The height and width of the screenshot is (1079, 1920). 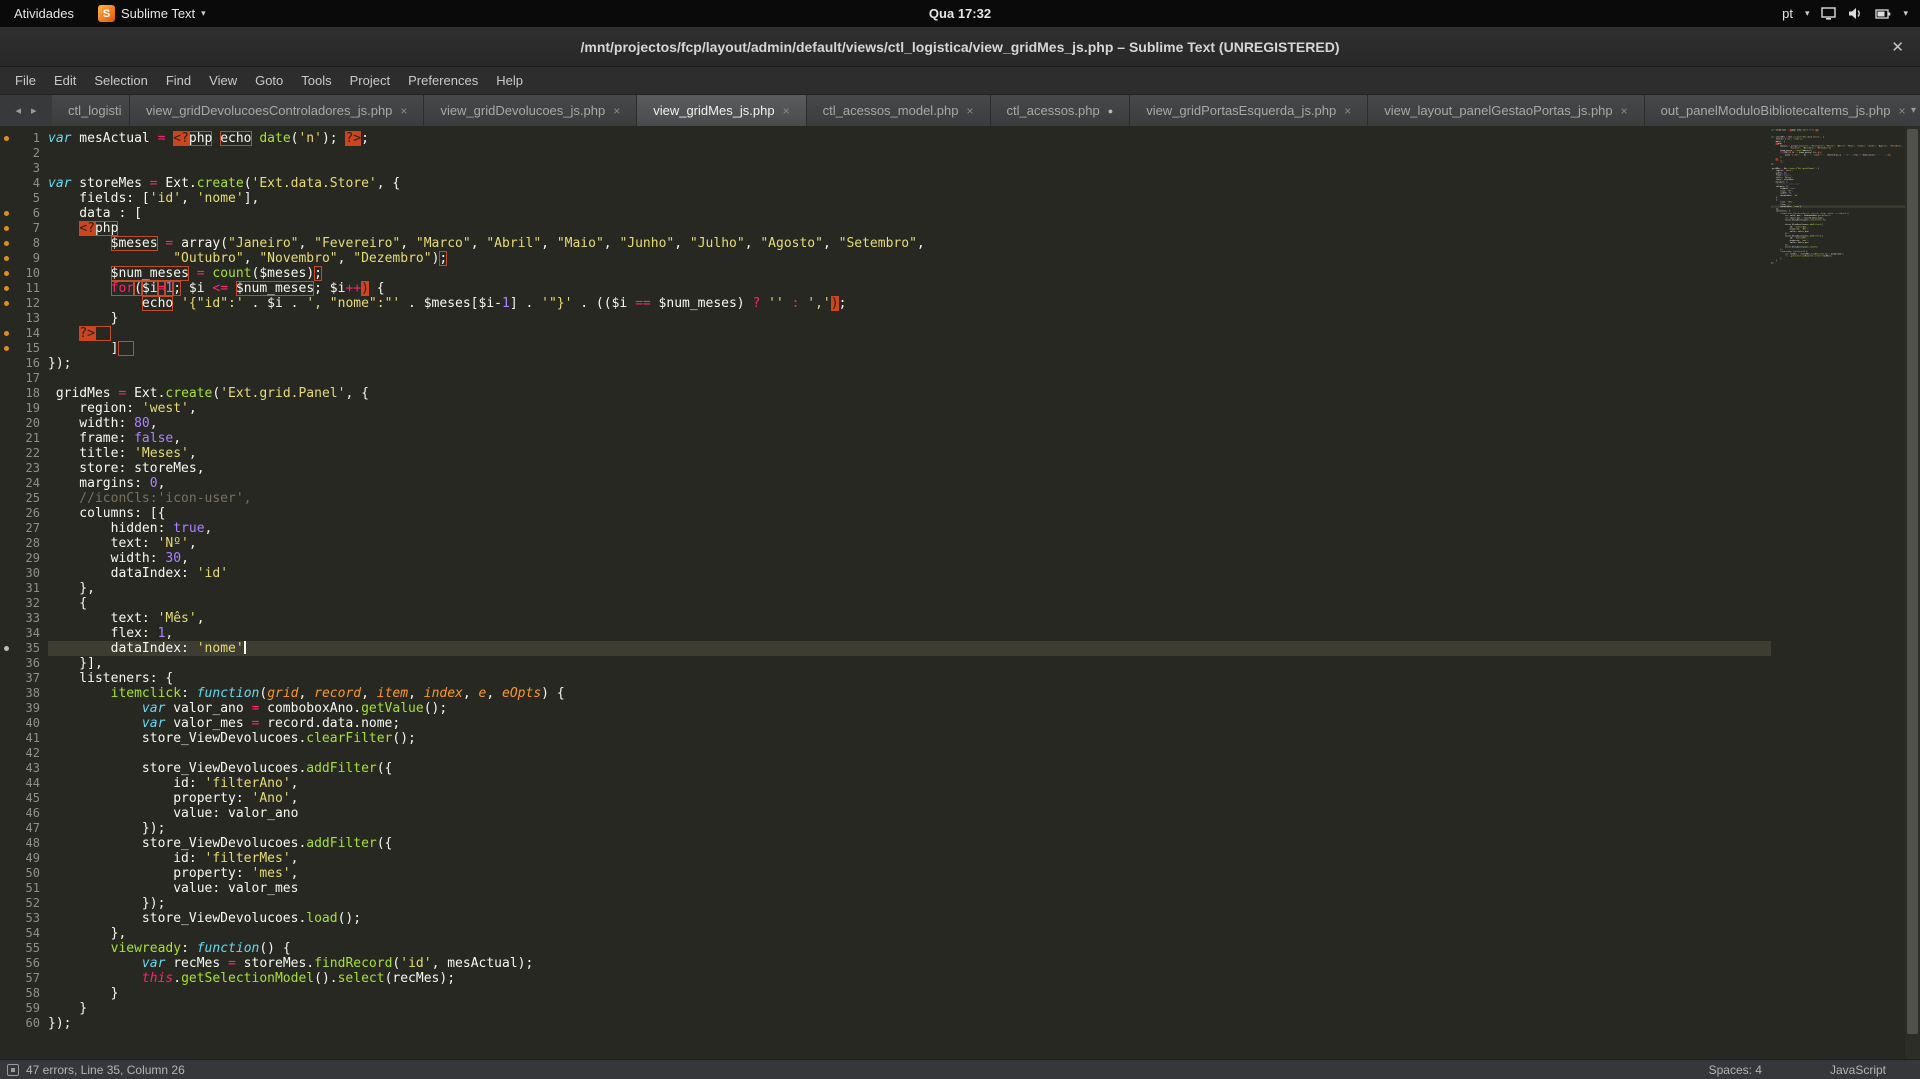 What do you see at coordinates (277, 110) in the screenshot?
I see `tab-view_gridDevolucoesControladores_js.php: view_gridDevolucoesControladores_js.php ×` at bounding box center [277, 110].